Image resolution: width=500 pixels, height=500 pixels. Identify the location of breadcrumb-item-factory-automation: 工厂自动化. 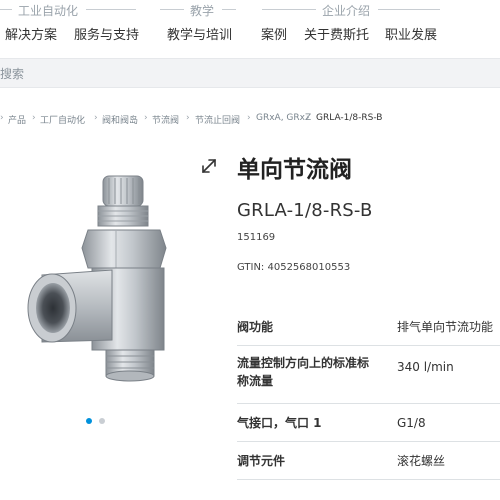
(62, 119).